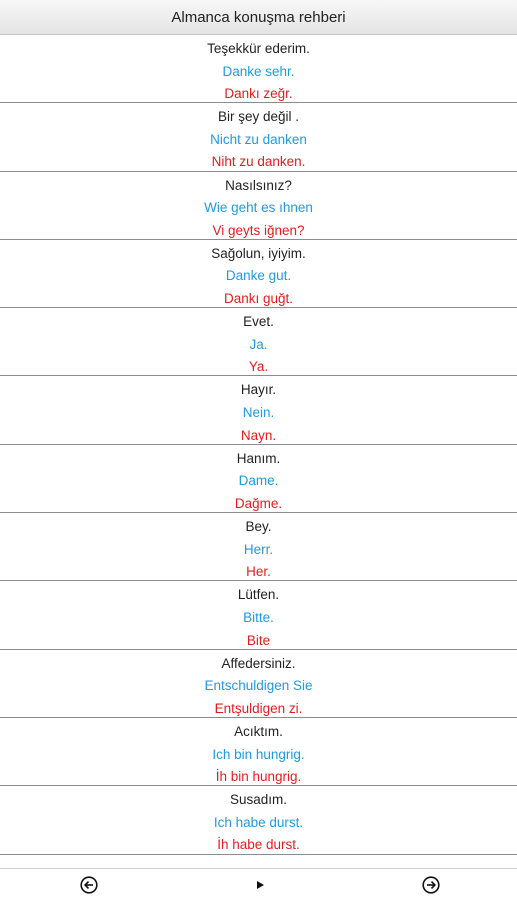 The image size is (517, 900). I want to click on turkish-phrase: Evet., so click(258, 322).